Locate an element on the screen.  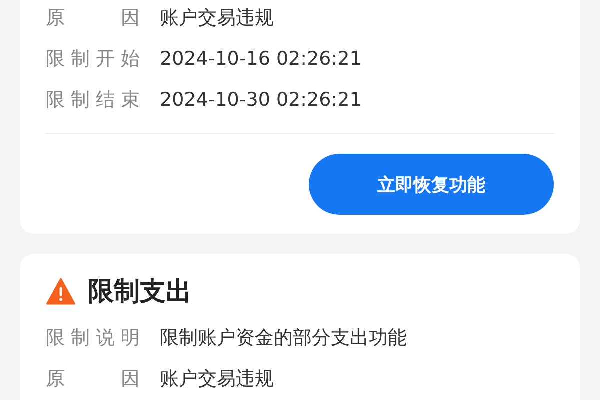
field-value: 限制账户资金的部分支出功能 is located at coordinates (283, 338).